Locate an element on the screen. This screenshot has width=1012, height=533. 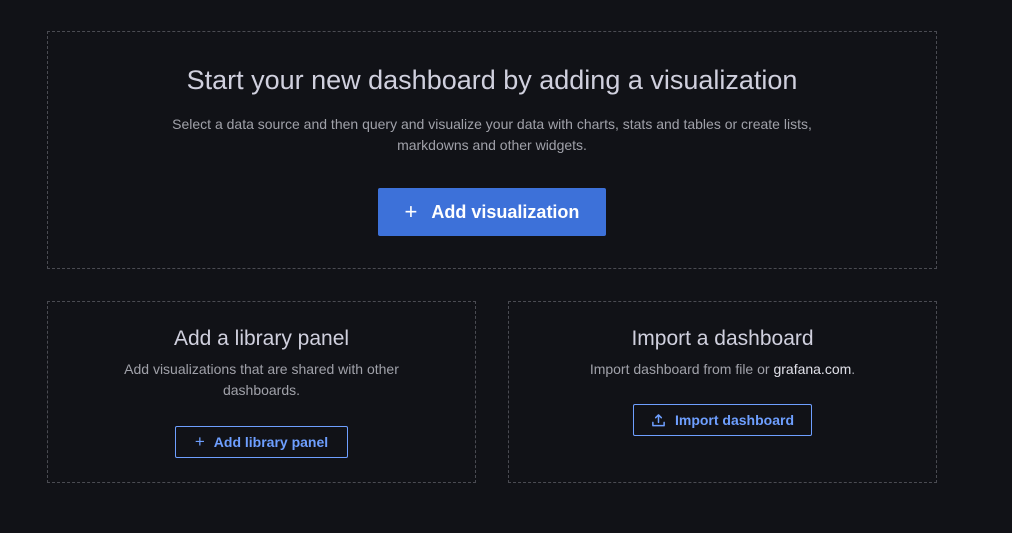
import-description-end: . is located at coordinates (853, 369).